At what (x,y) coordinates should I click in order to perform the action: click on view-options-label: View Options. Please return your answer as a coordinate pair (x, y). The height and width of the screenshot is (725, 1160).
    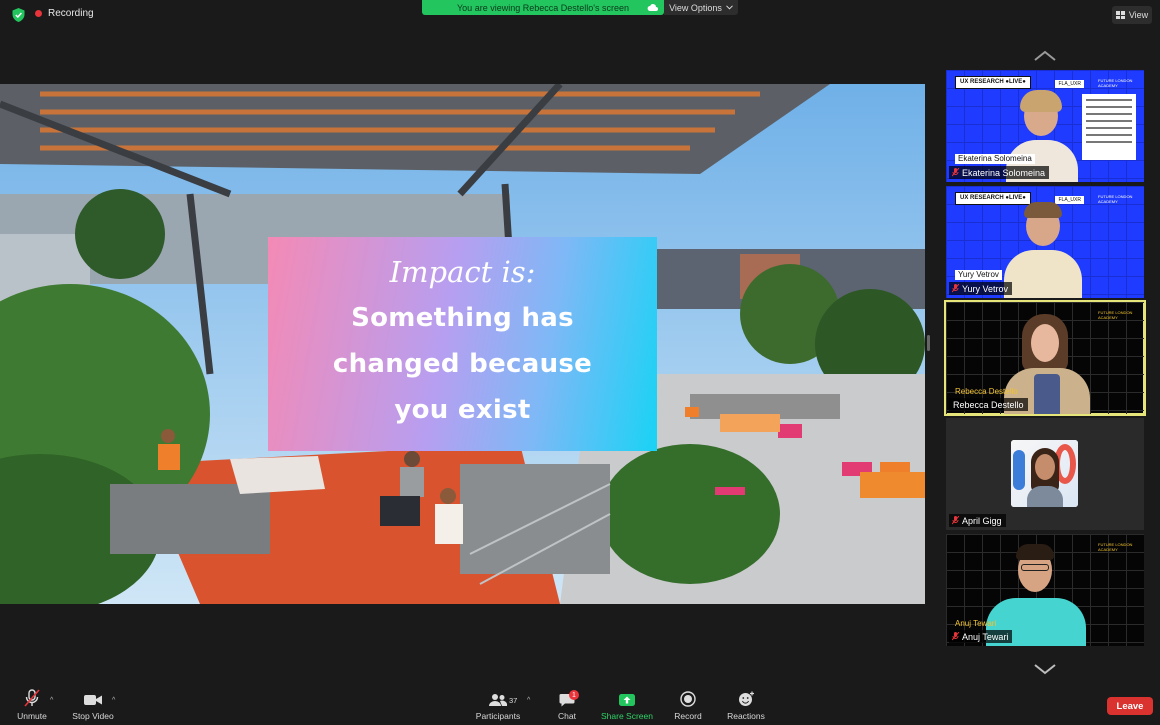
    Looking at the image, I should click on (695, 7).